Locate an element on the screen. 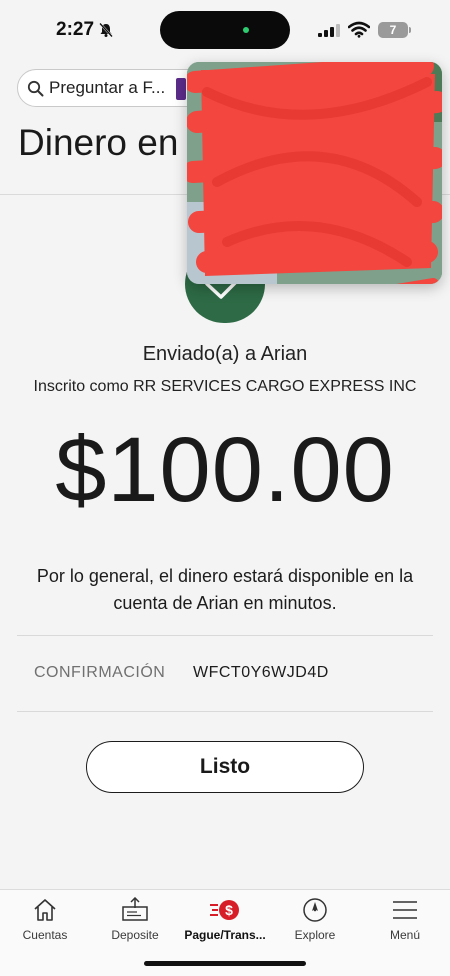  home-icon is located at coordinates (45, 910).